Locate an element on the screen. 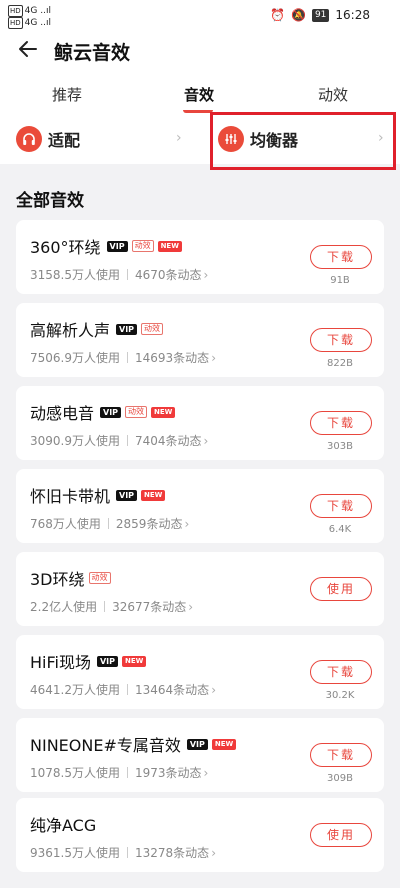 This screenshot has height=888, width=400. tab-bar: 推荐 音效 动效 is located at coordinates (200, 93).